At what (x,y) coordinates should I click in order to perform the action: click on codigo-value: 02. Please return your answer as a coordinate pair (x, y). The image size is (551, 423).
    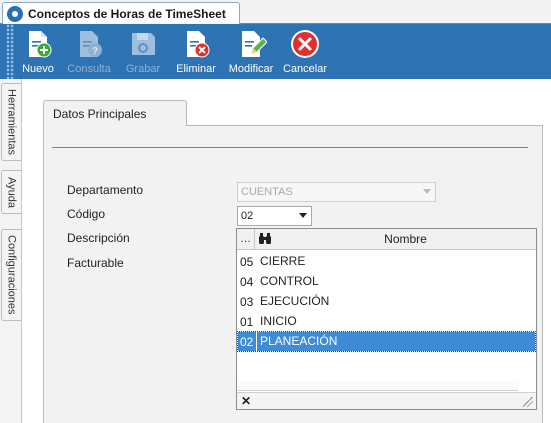
    Looking at the image, I should click on (247, 216).